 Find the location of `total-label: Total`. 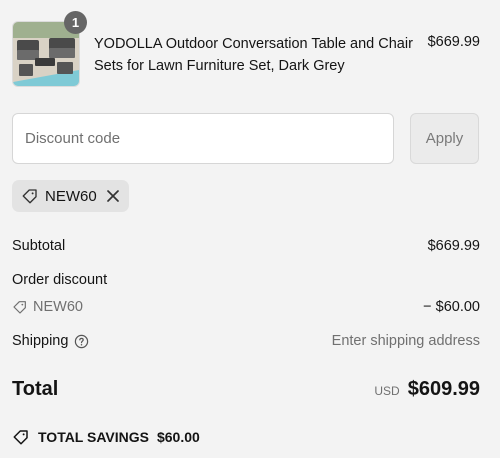

total-label: Total is located at coordinates (35, 389).